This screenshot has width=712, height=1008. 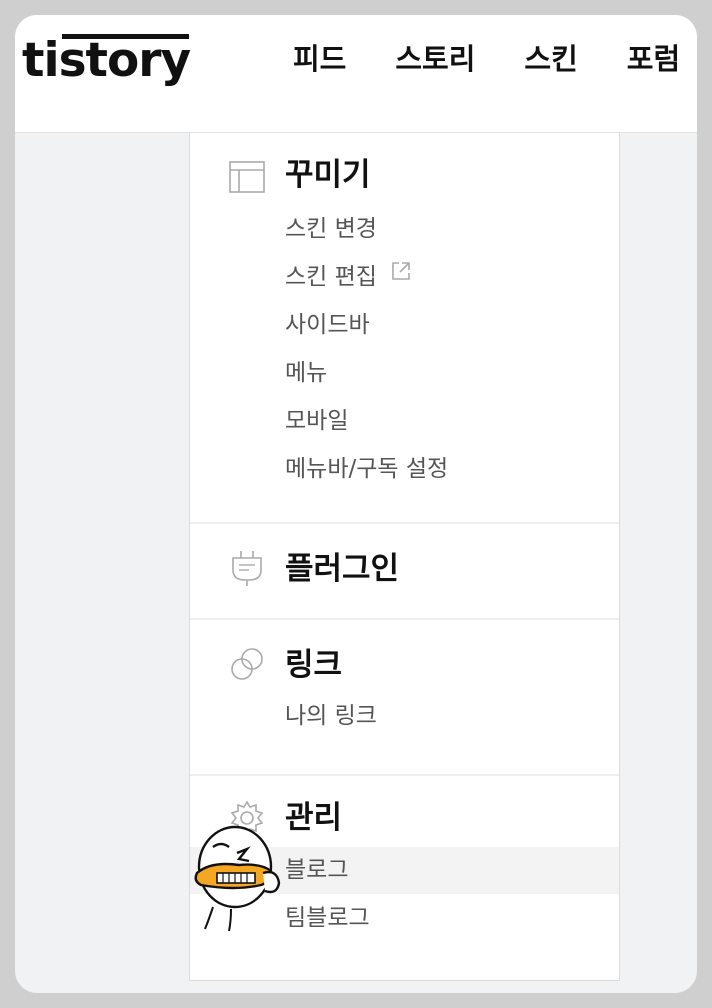 I want to click on nav-feed: 피드, so click(x=319, y=59).